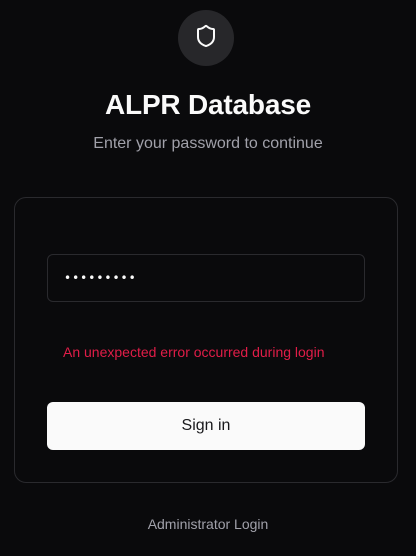 This screenshot has width=416, height=556. I want to click on administrator-login-link: Administrator Login, so click(208, 524).